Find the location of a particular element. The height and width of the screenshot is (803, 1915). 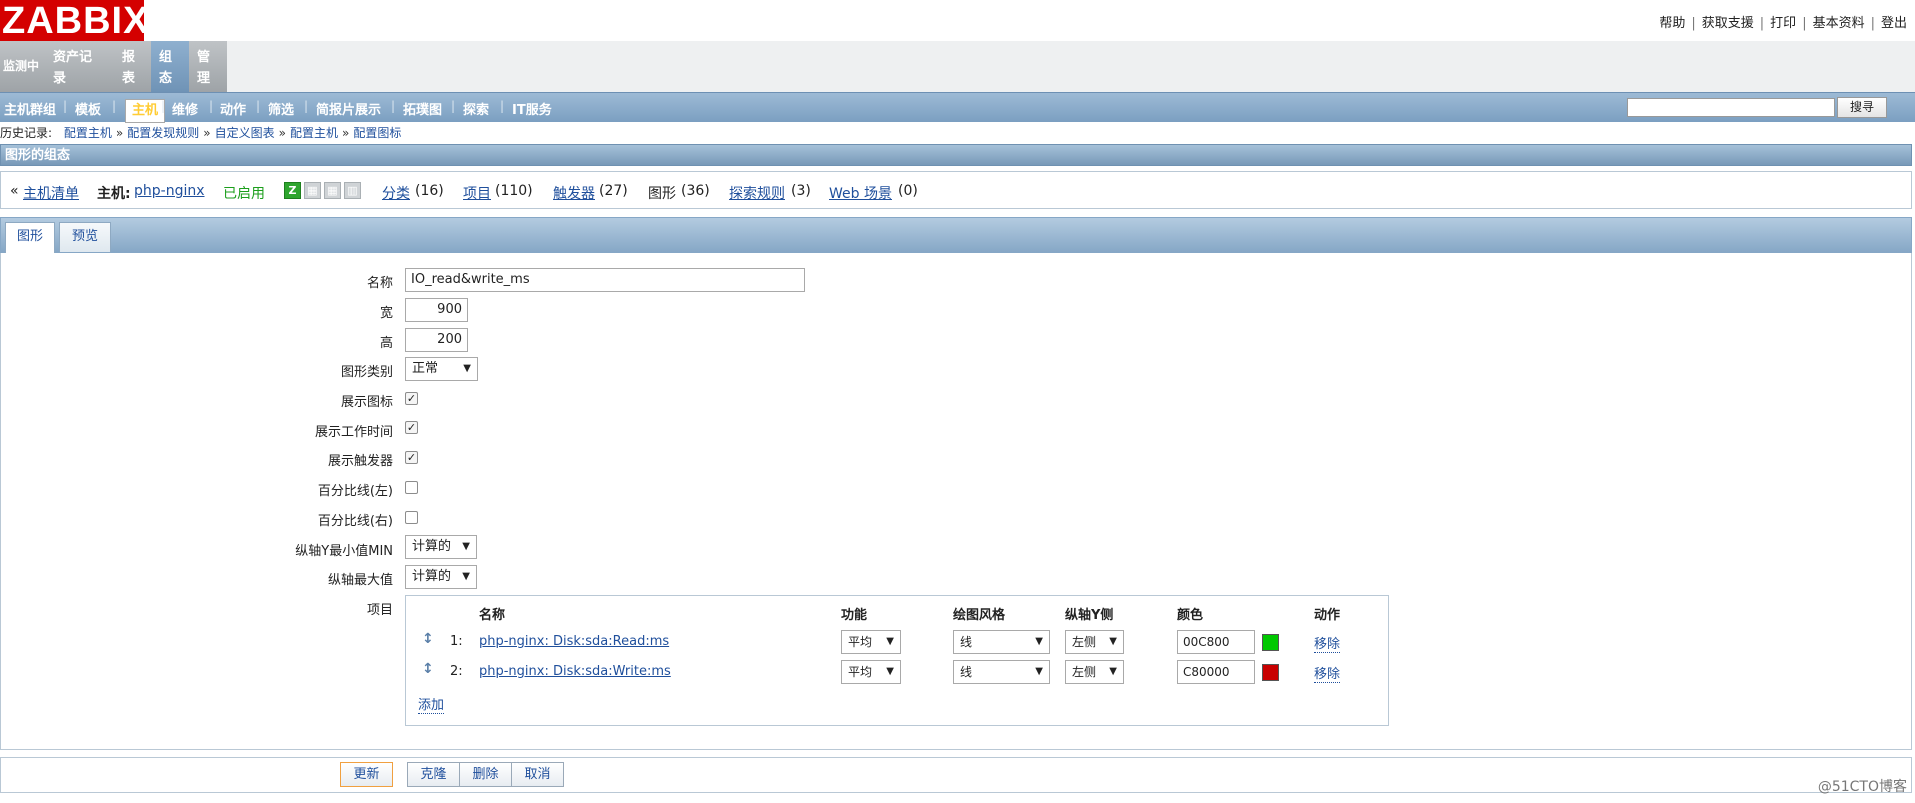

menu-label-line: 报 is located at coordinates (129, 57).